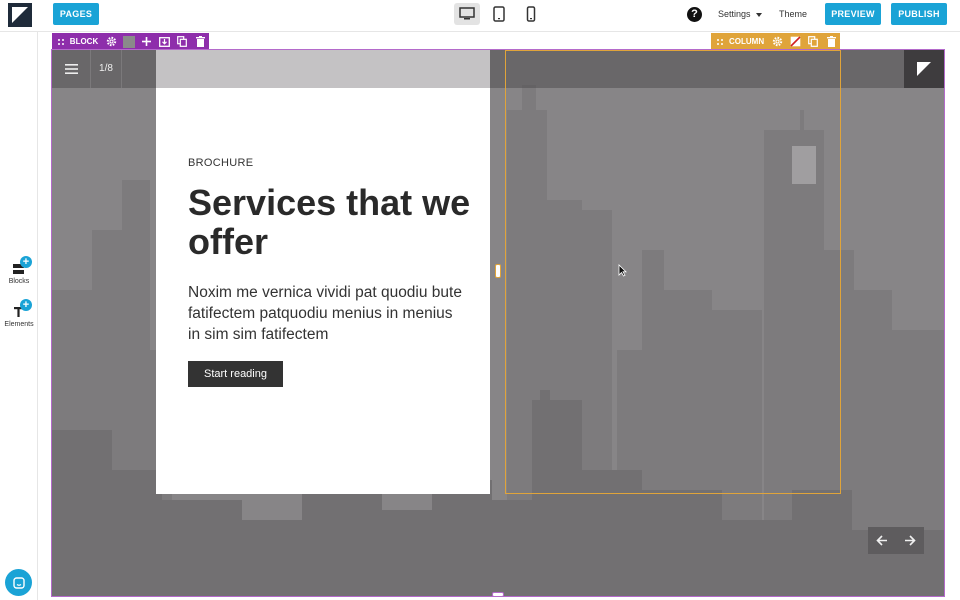 The image size is (960, 600). Describe the element at coordinates (106, 69) in the screenshot. I see `slide-counter: 1/8` at that location.